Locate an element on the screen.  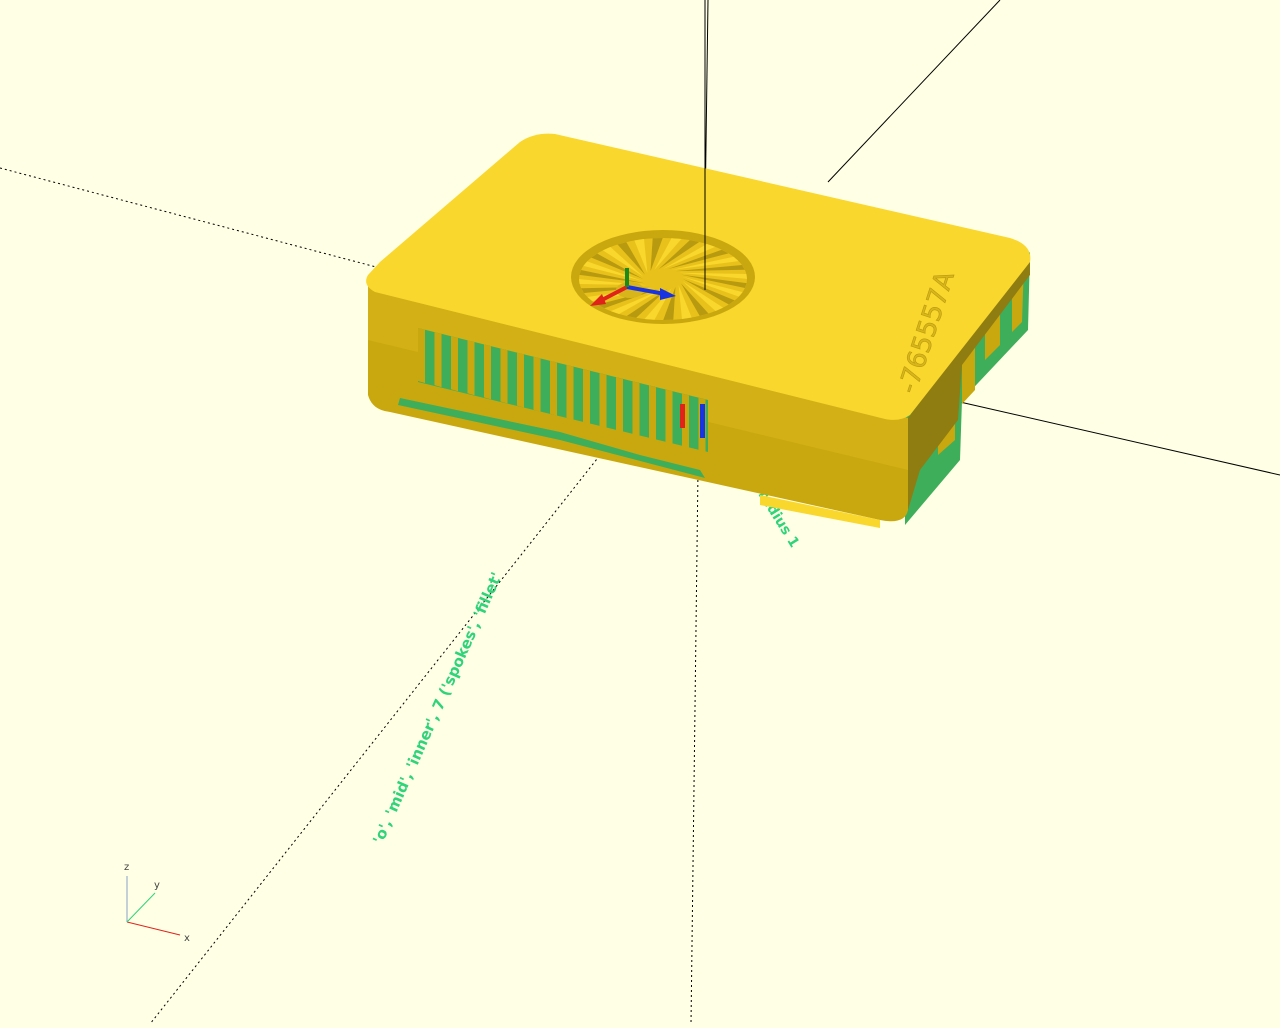
axis-gizmo: z y x is located at coordinates (157, 903).